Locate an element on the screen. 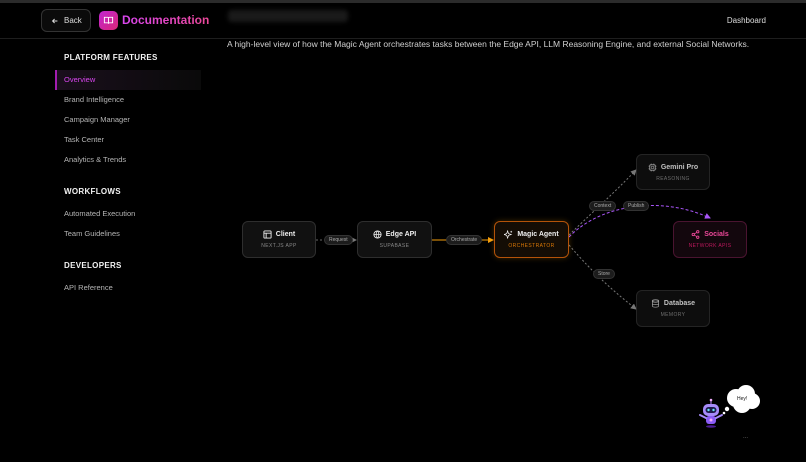  section-title-platform: PLATFORM FEATURES is located at coordinates (111, 57).